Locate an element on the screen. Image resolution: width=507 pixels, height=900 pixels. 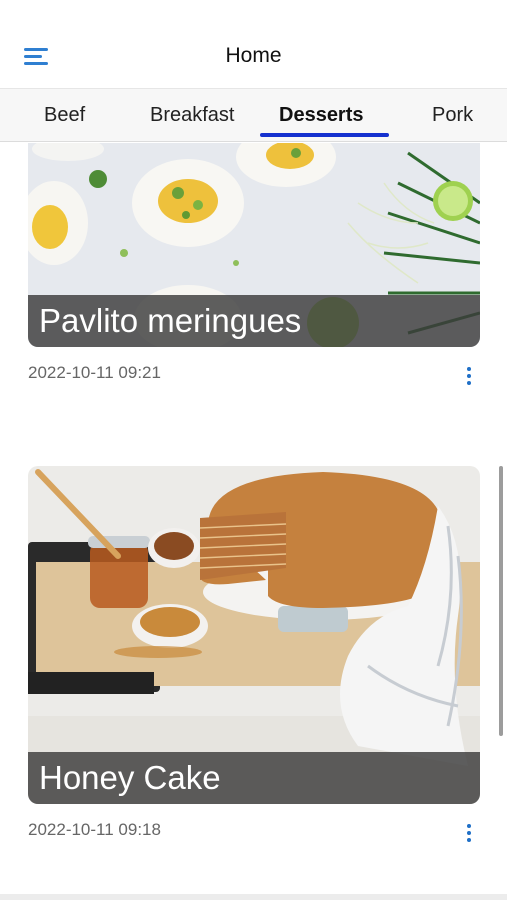
tab-pork: Pork is located at coordinates (452, 115).